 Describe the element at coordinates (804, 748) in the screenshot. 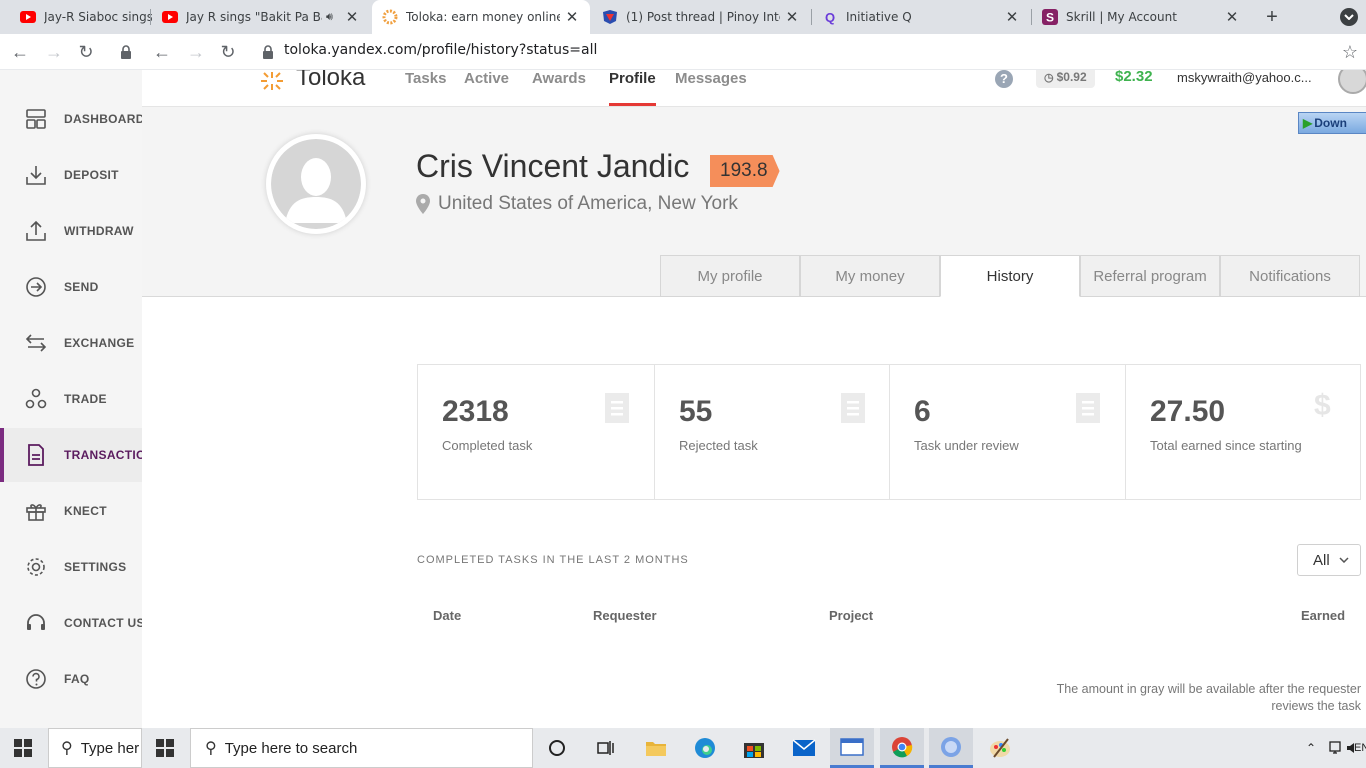

I see `mail-icon` at that location.